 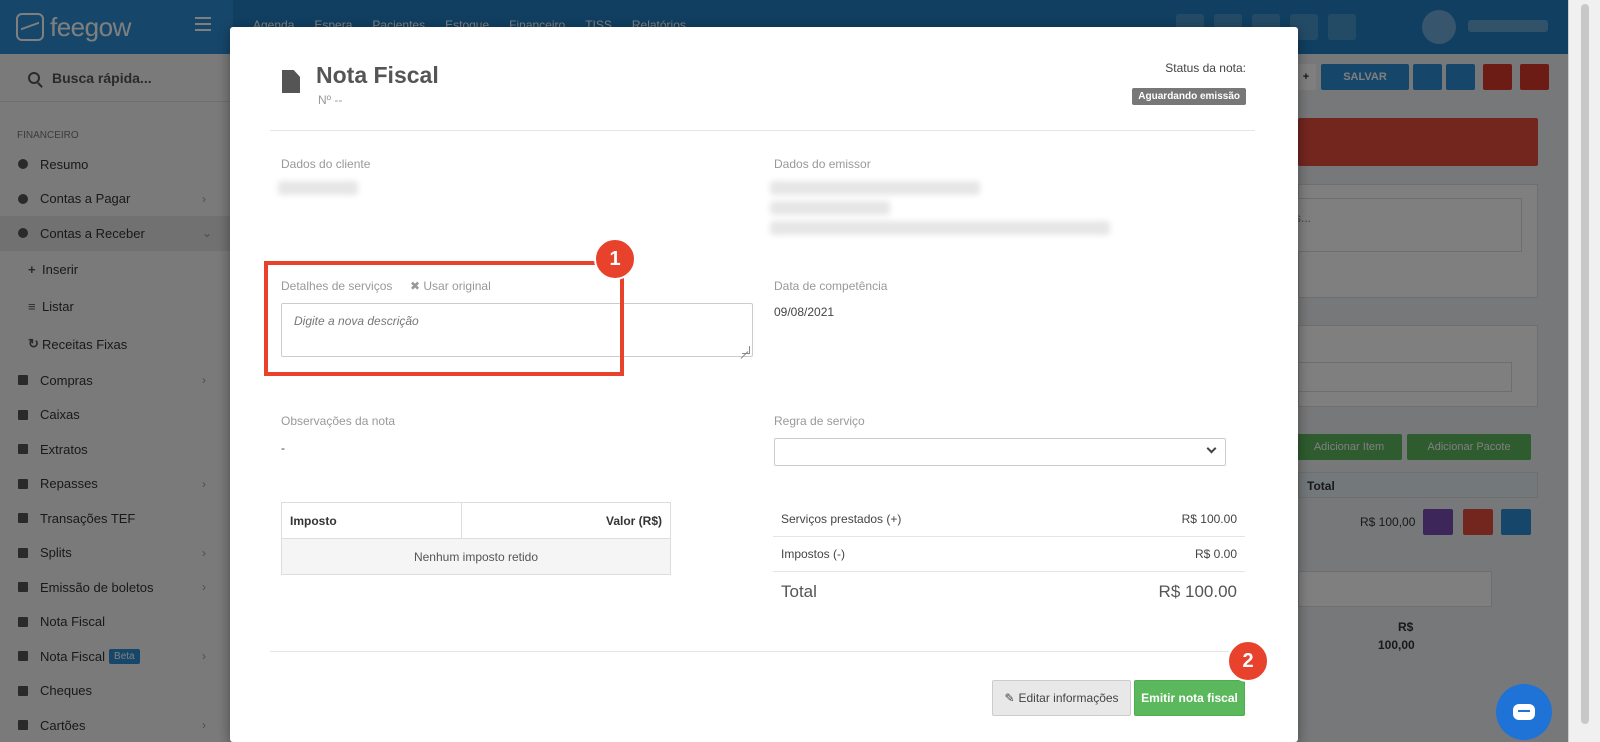 I want to click on edit-icon: ✎, so click(x=1009, y=698).